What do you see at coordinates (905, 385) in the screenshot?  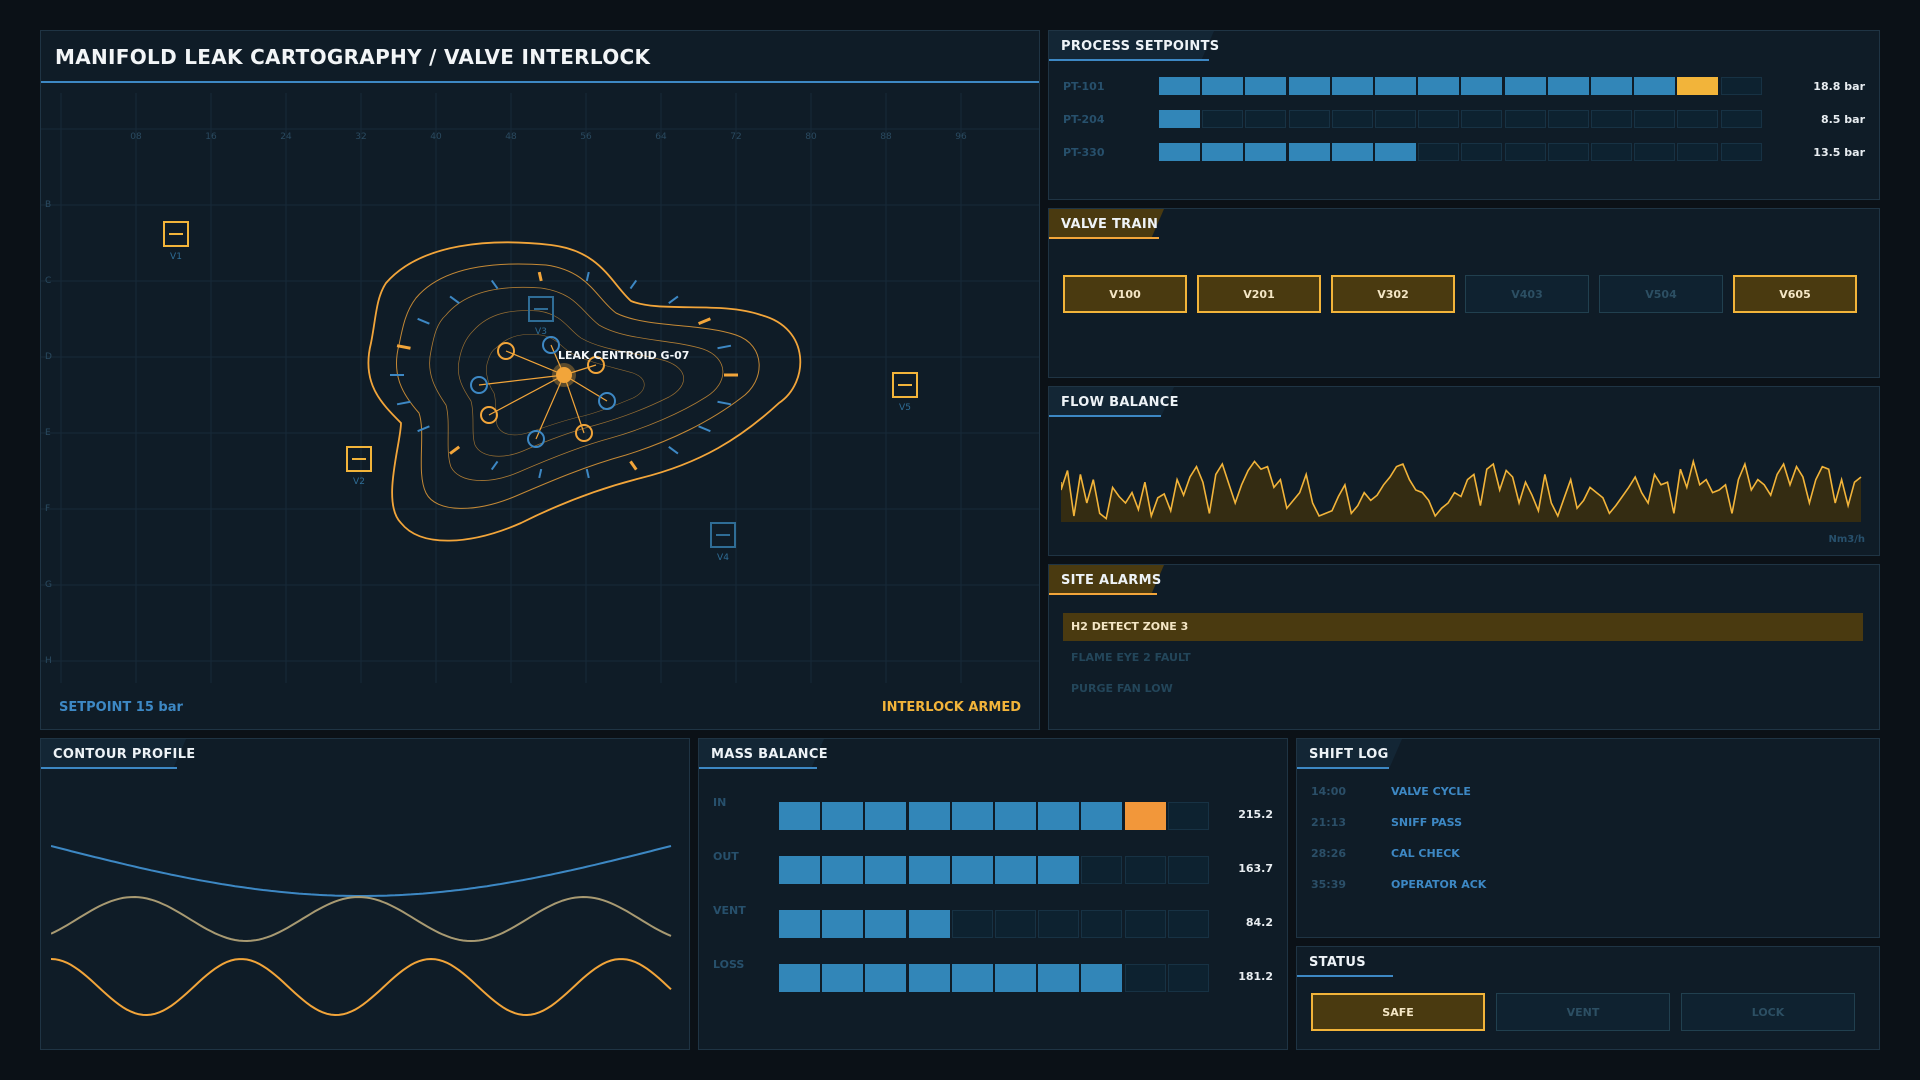 I see `valve-marker-v5` at bounding box center [905, 385].